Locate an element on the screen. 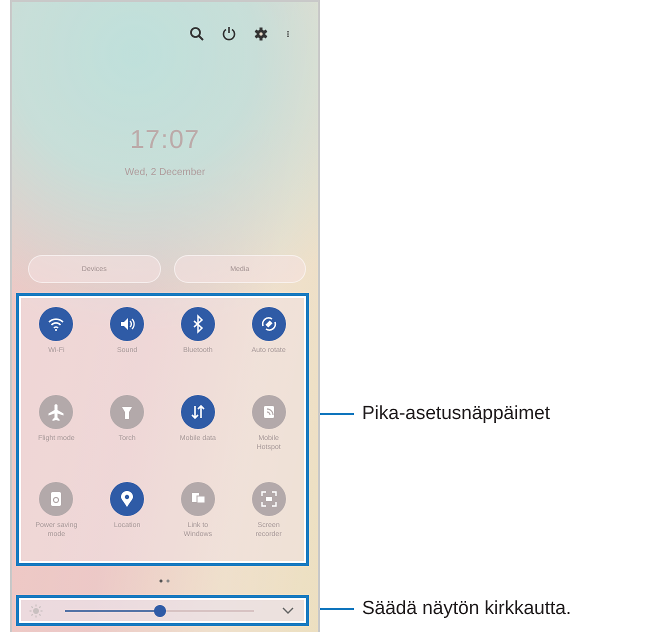  callout-label: Säädä näytön kirkkautta. is located at coordinates (467, 609).